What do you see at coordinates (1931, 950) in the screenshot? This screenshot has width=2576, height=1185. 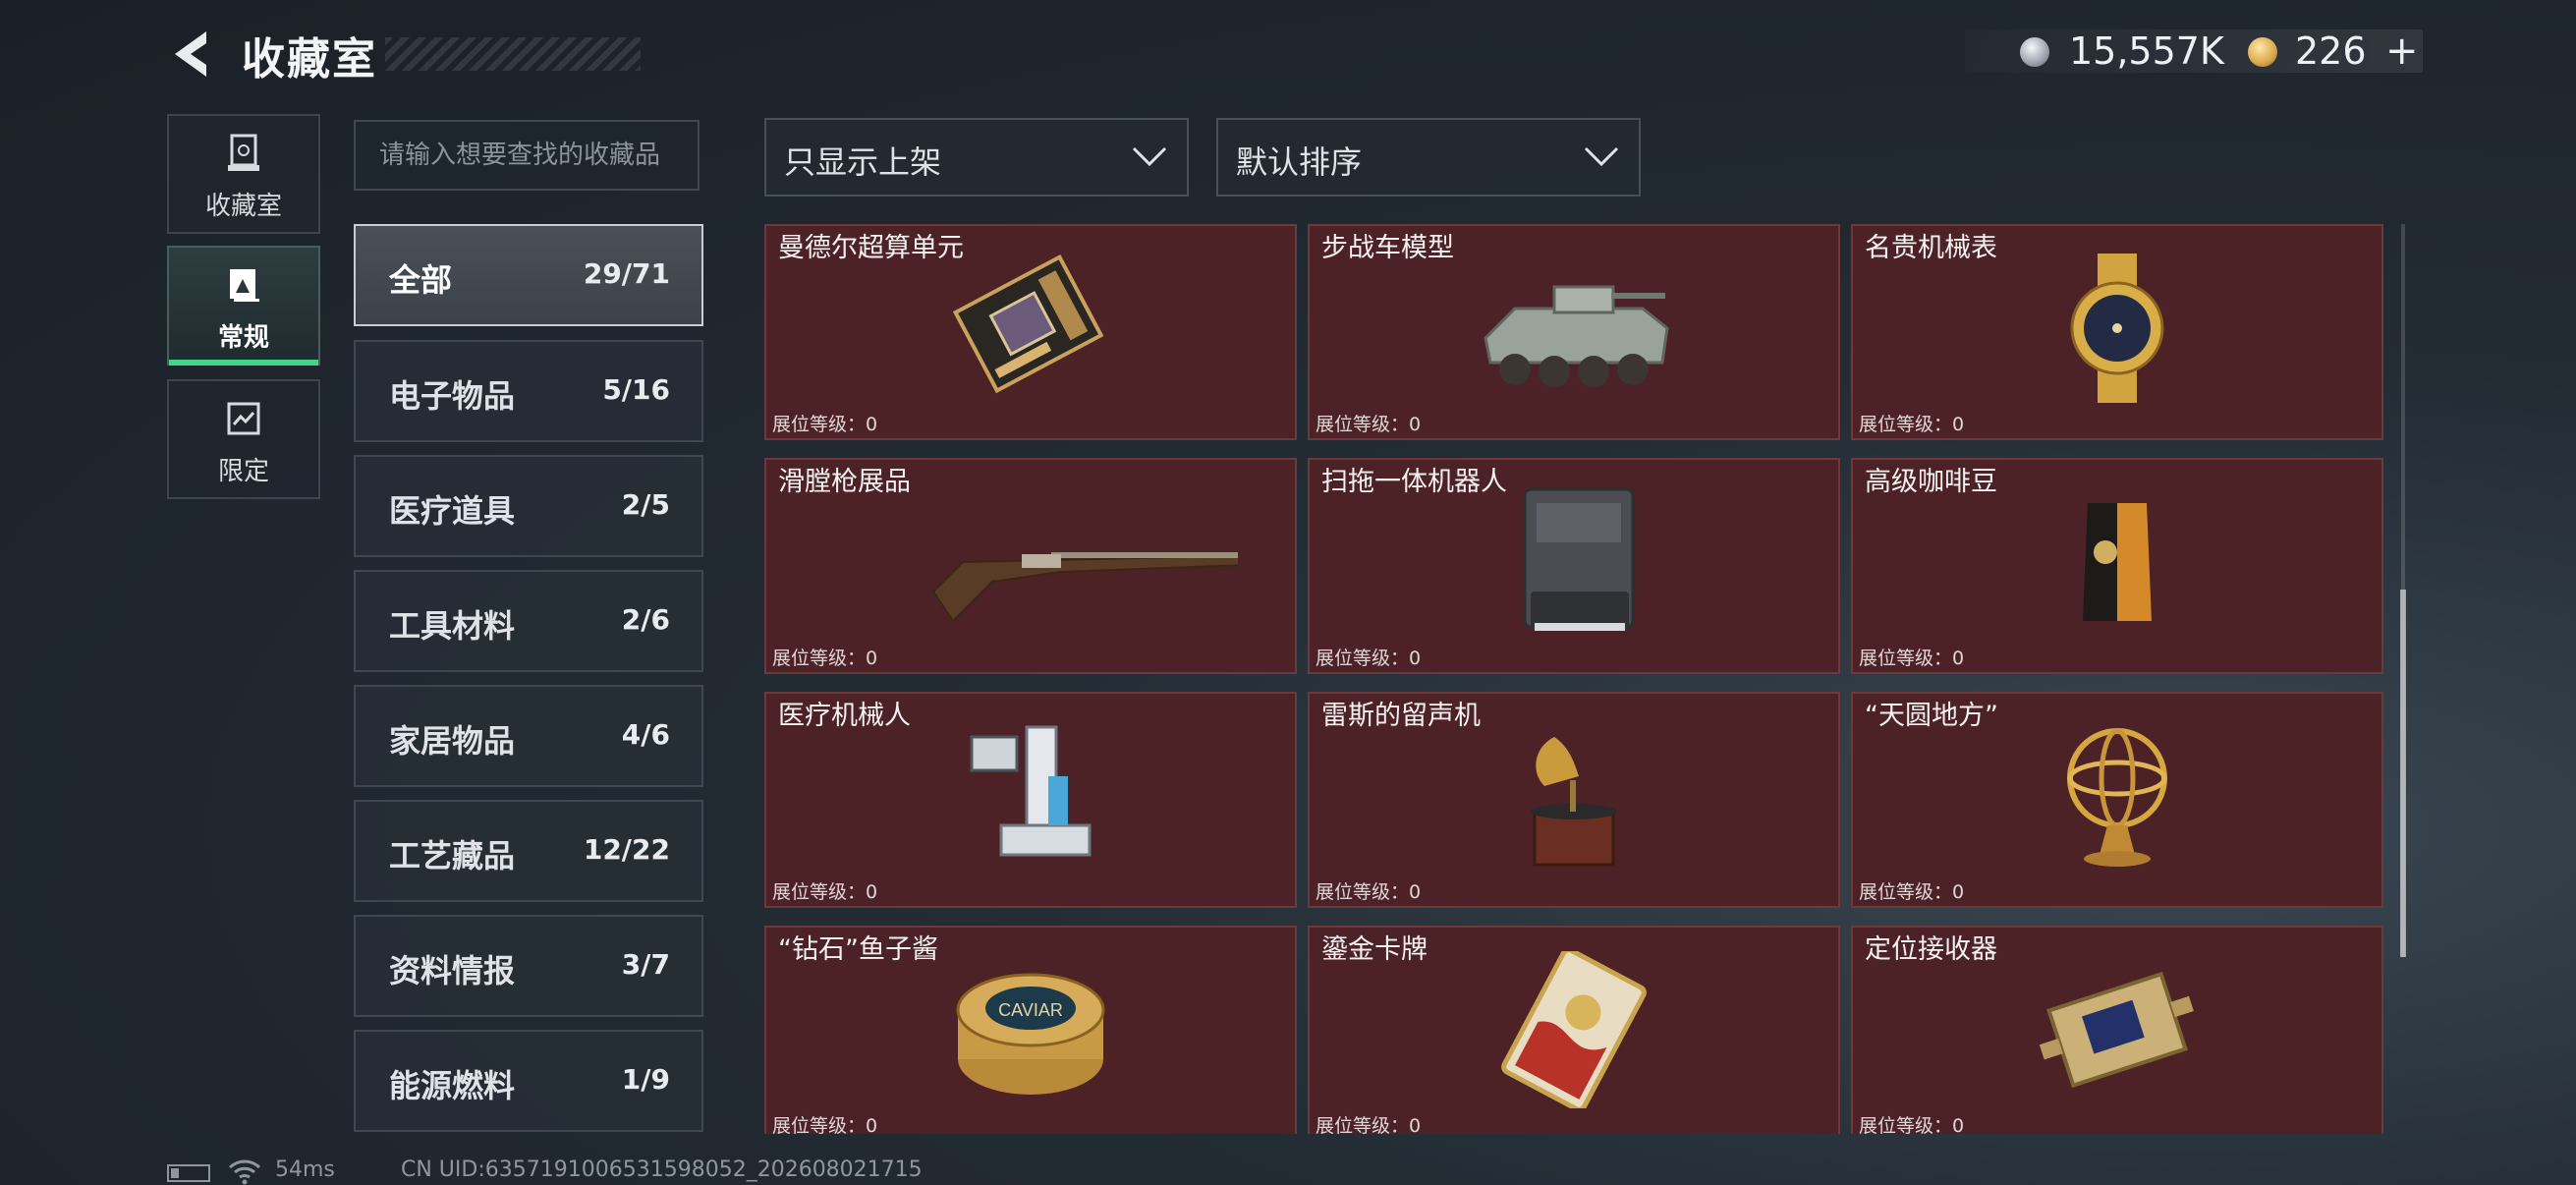 I see `item-name: 定位接收器` at bounding box center [1931, 950].